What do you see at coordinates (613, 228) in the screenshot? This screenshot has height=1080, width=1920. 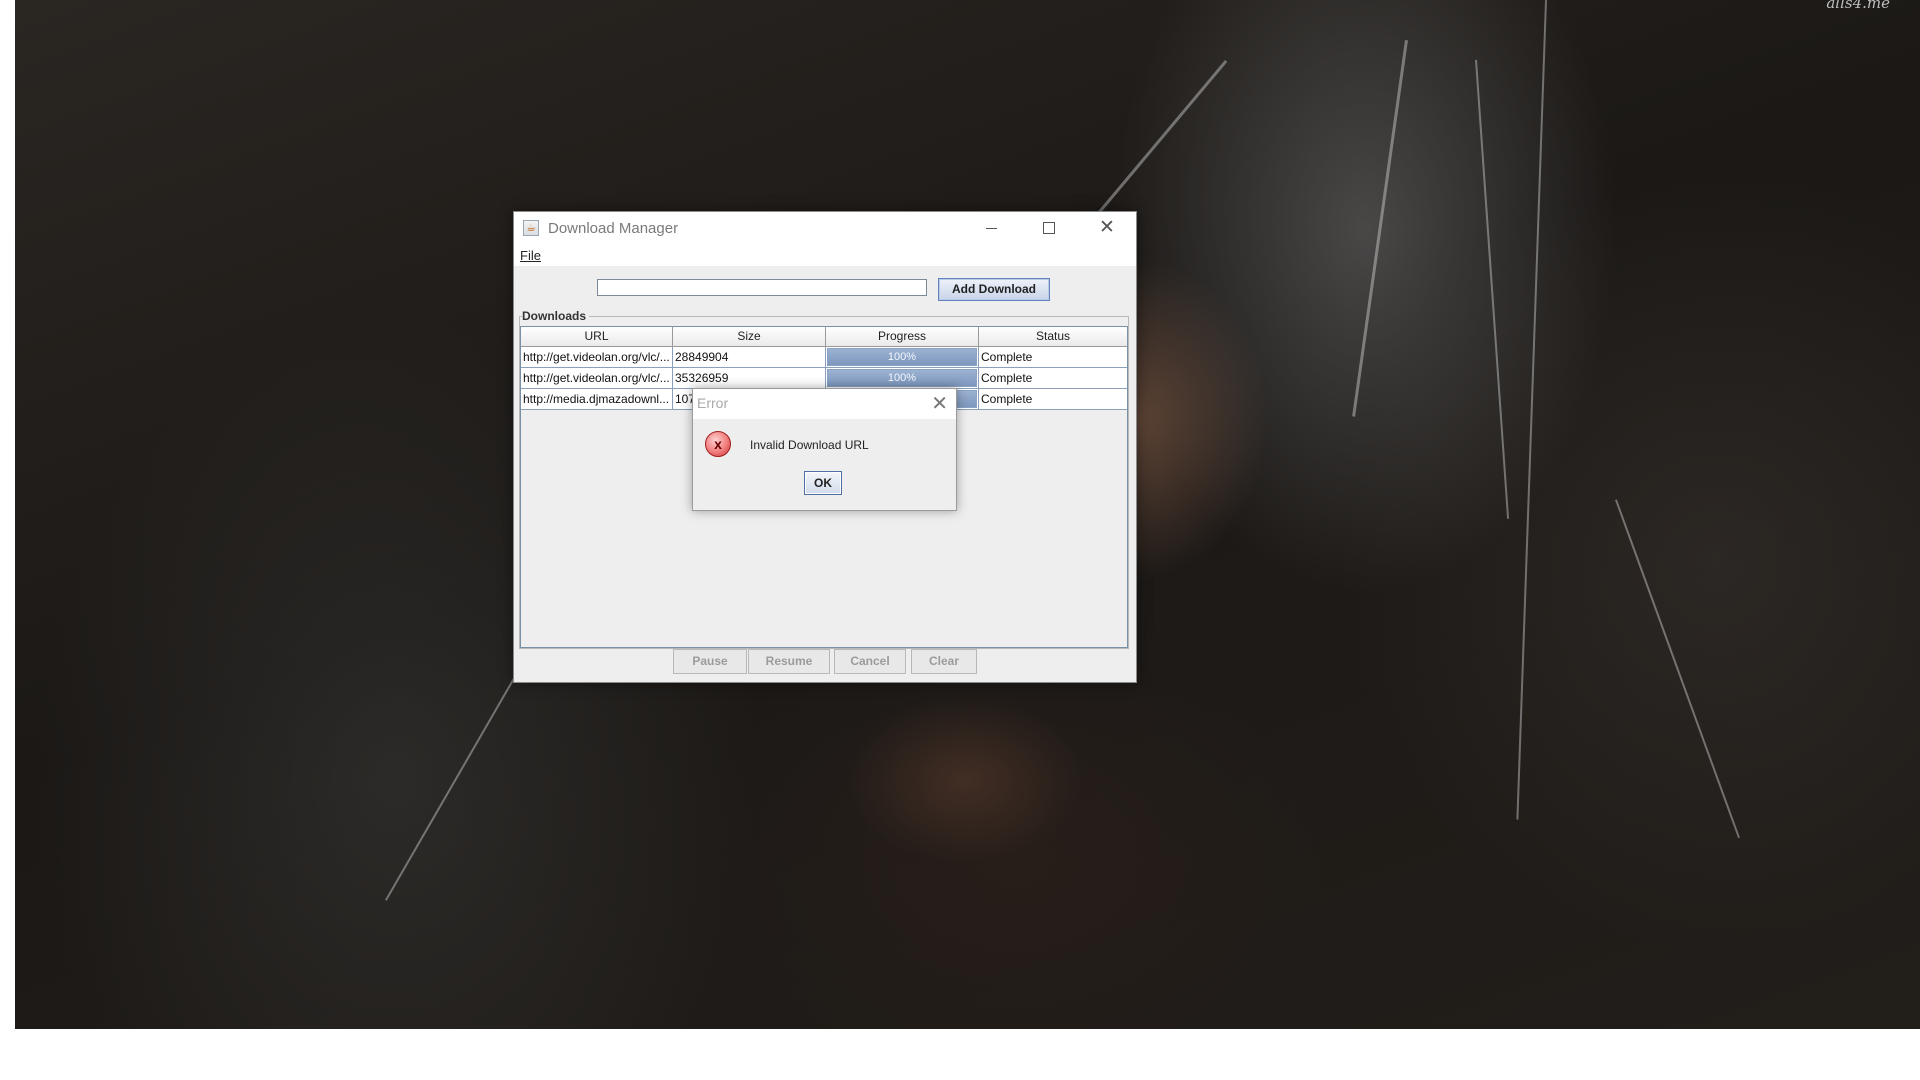 I see `window-title: Download Manager` at bounding box center [613, 228].